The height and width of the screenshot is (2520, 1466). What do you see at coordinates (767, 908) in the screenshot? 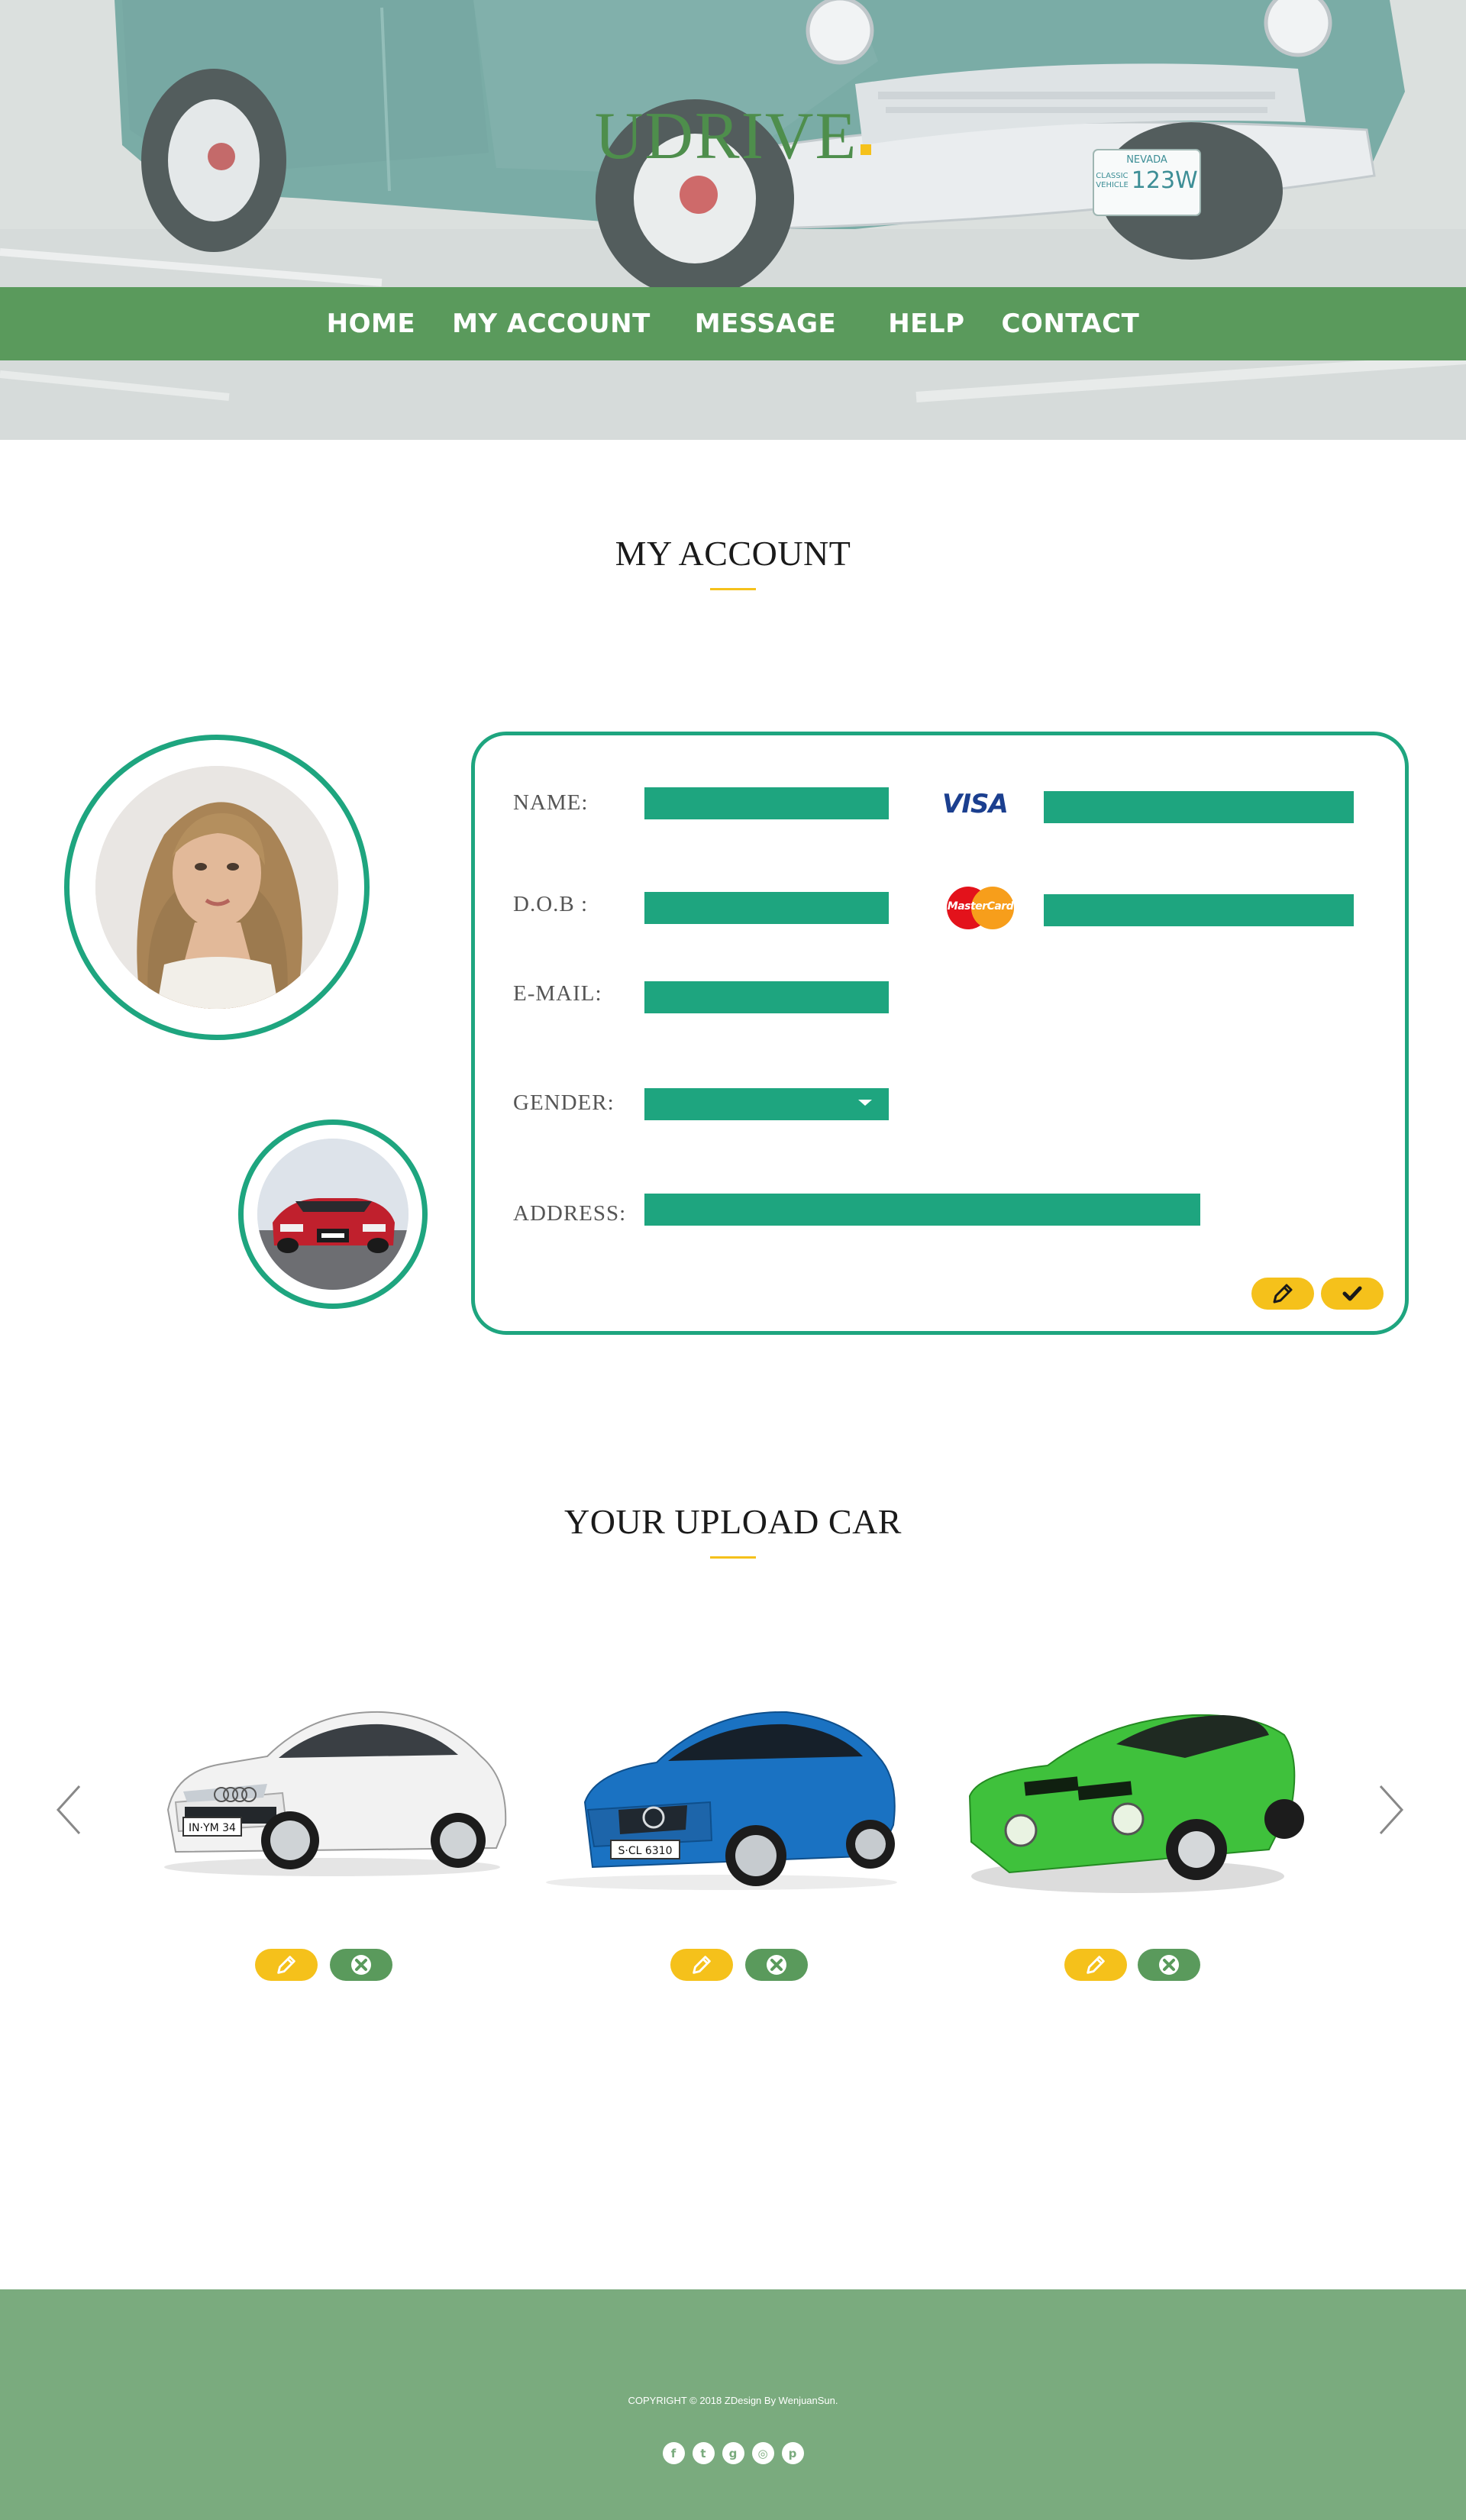
I see `dob-input` at bounding box center [767, 908].